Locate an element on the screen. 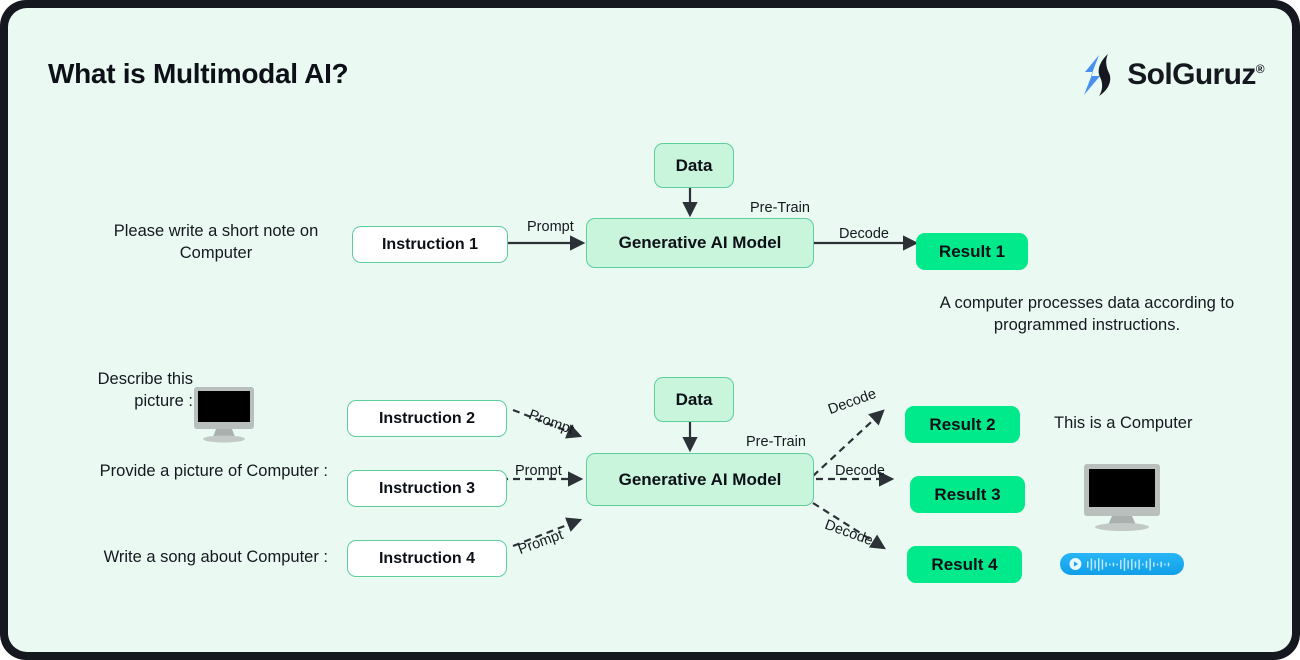  audio-player is located at coordinates (1122, 564).